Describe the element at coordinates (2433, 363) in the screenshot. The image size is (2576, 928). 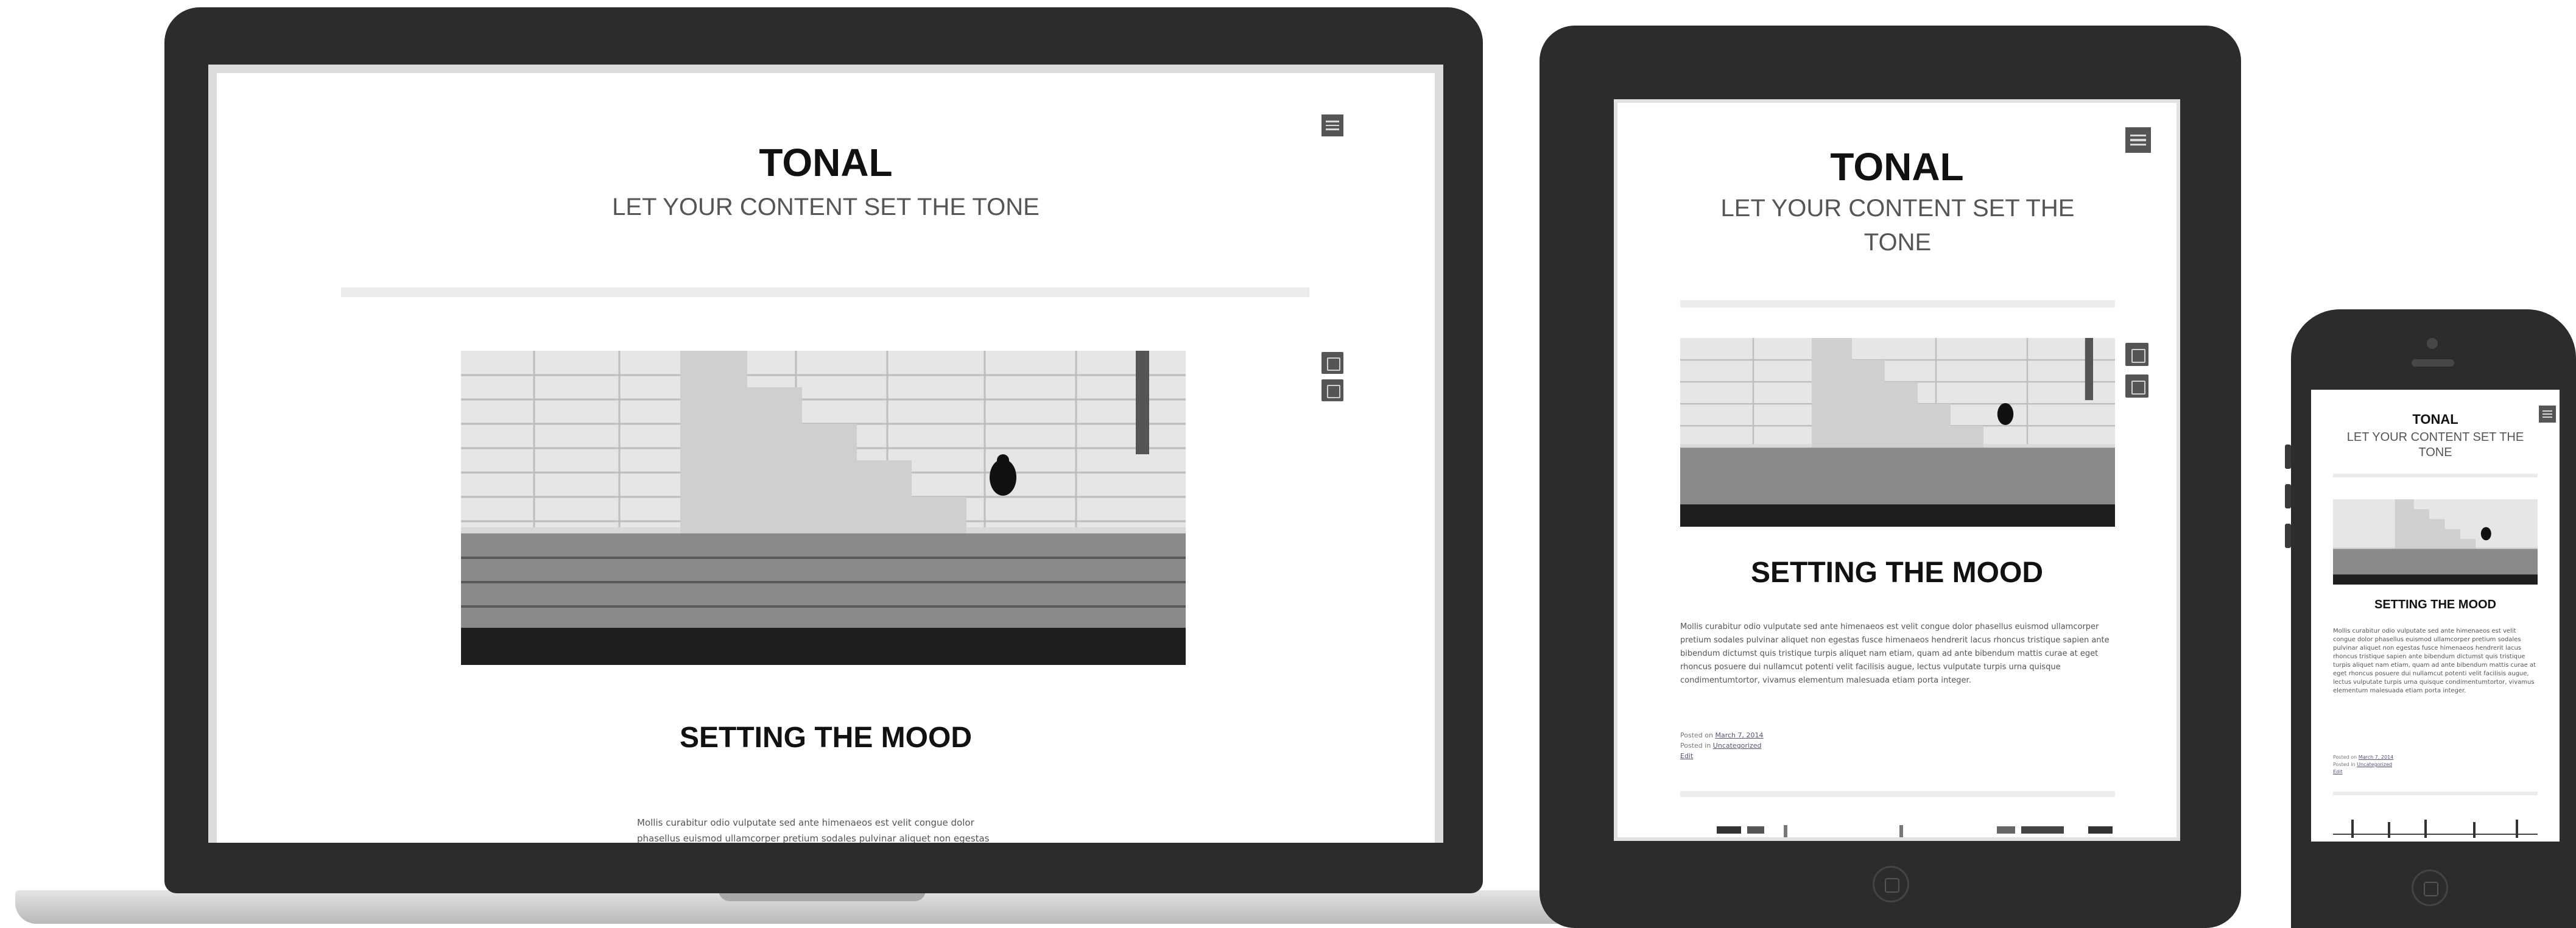
I see `phone-speaker` at that location.